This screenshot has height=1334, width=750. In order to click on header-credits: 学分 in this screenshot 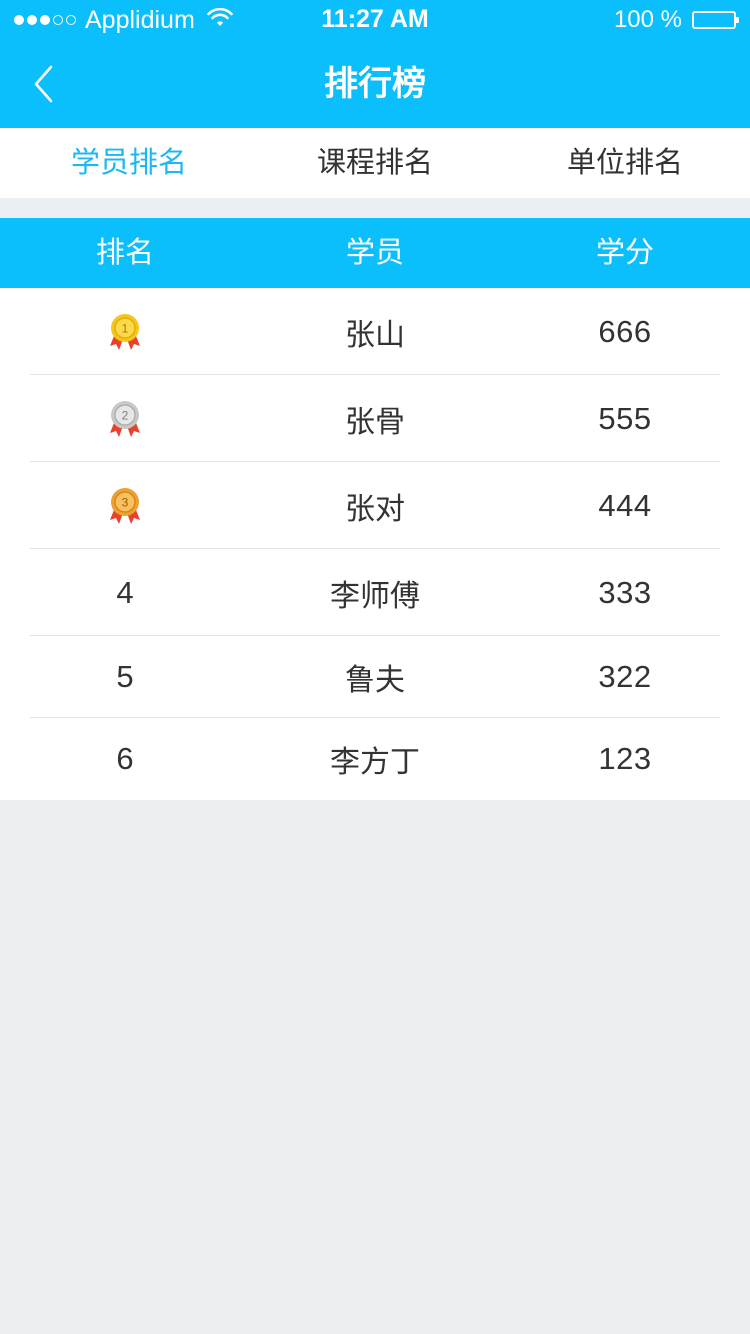, I will do `click(624, 253)`.